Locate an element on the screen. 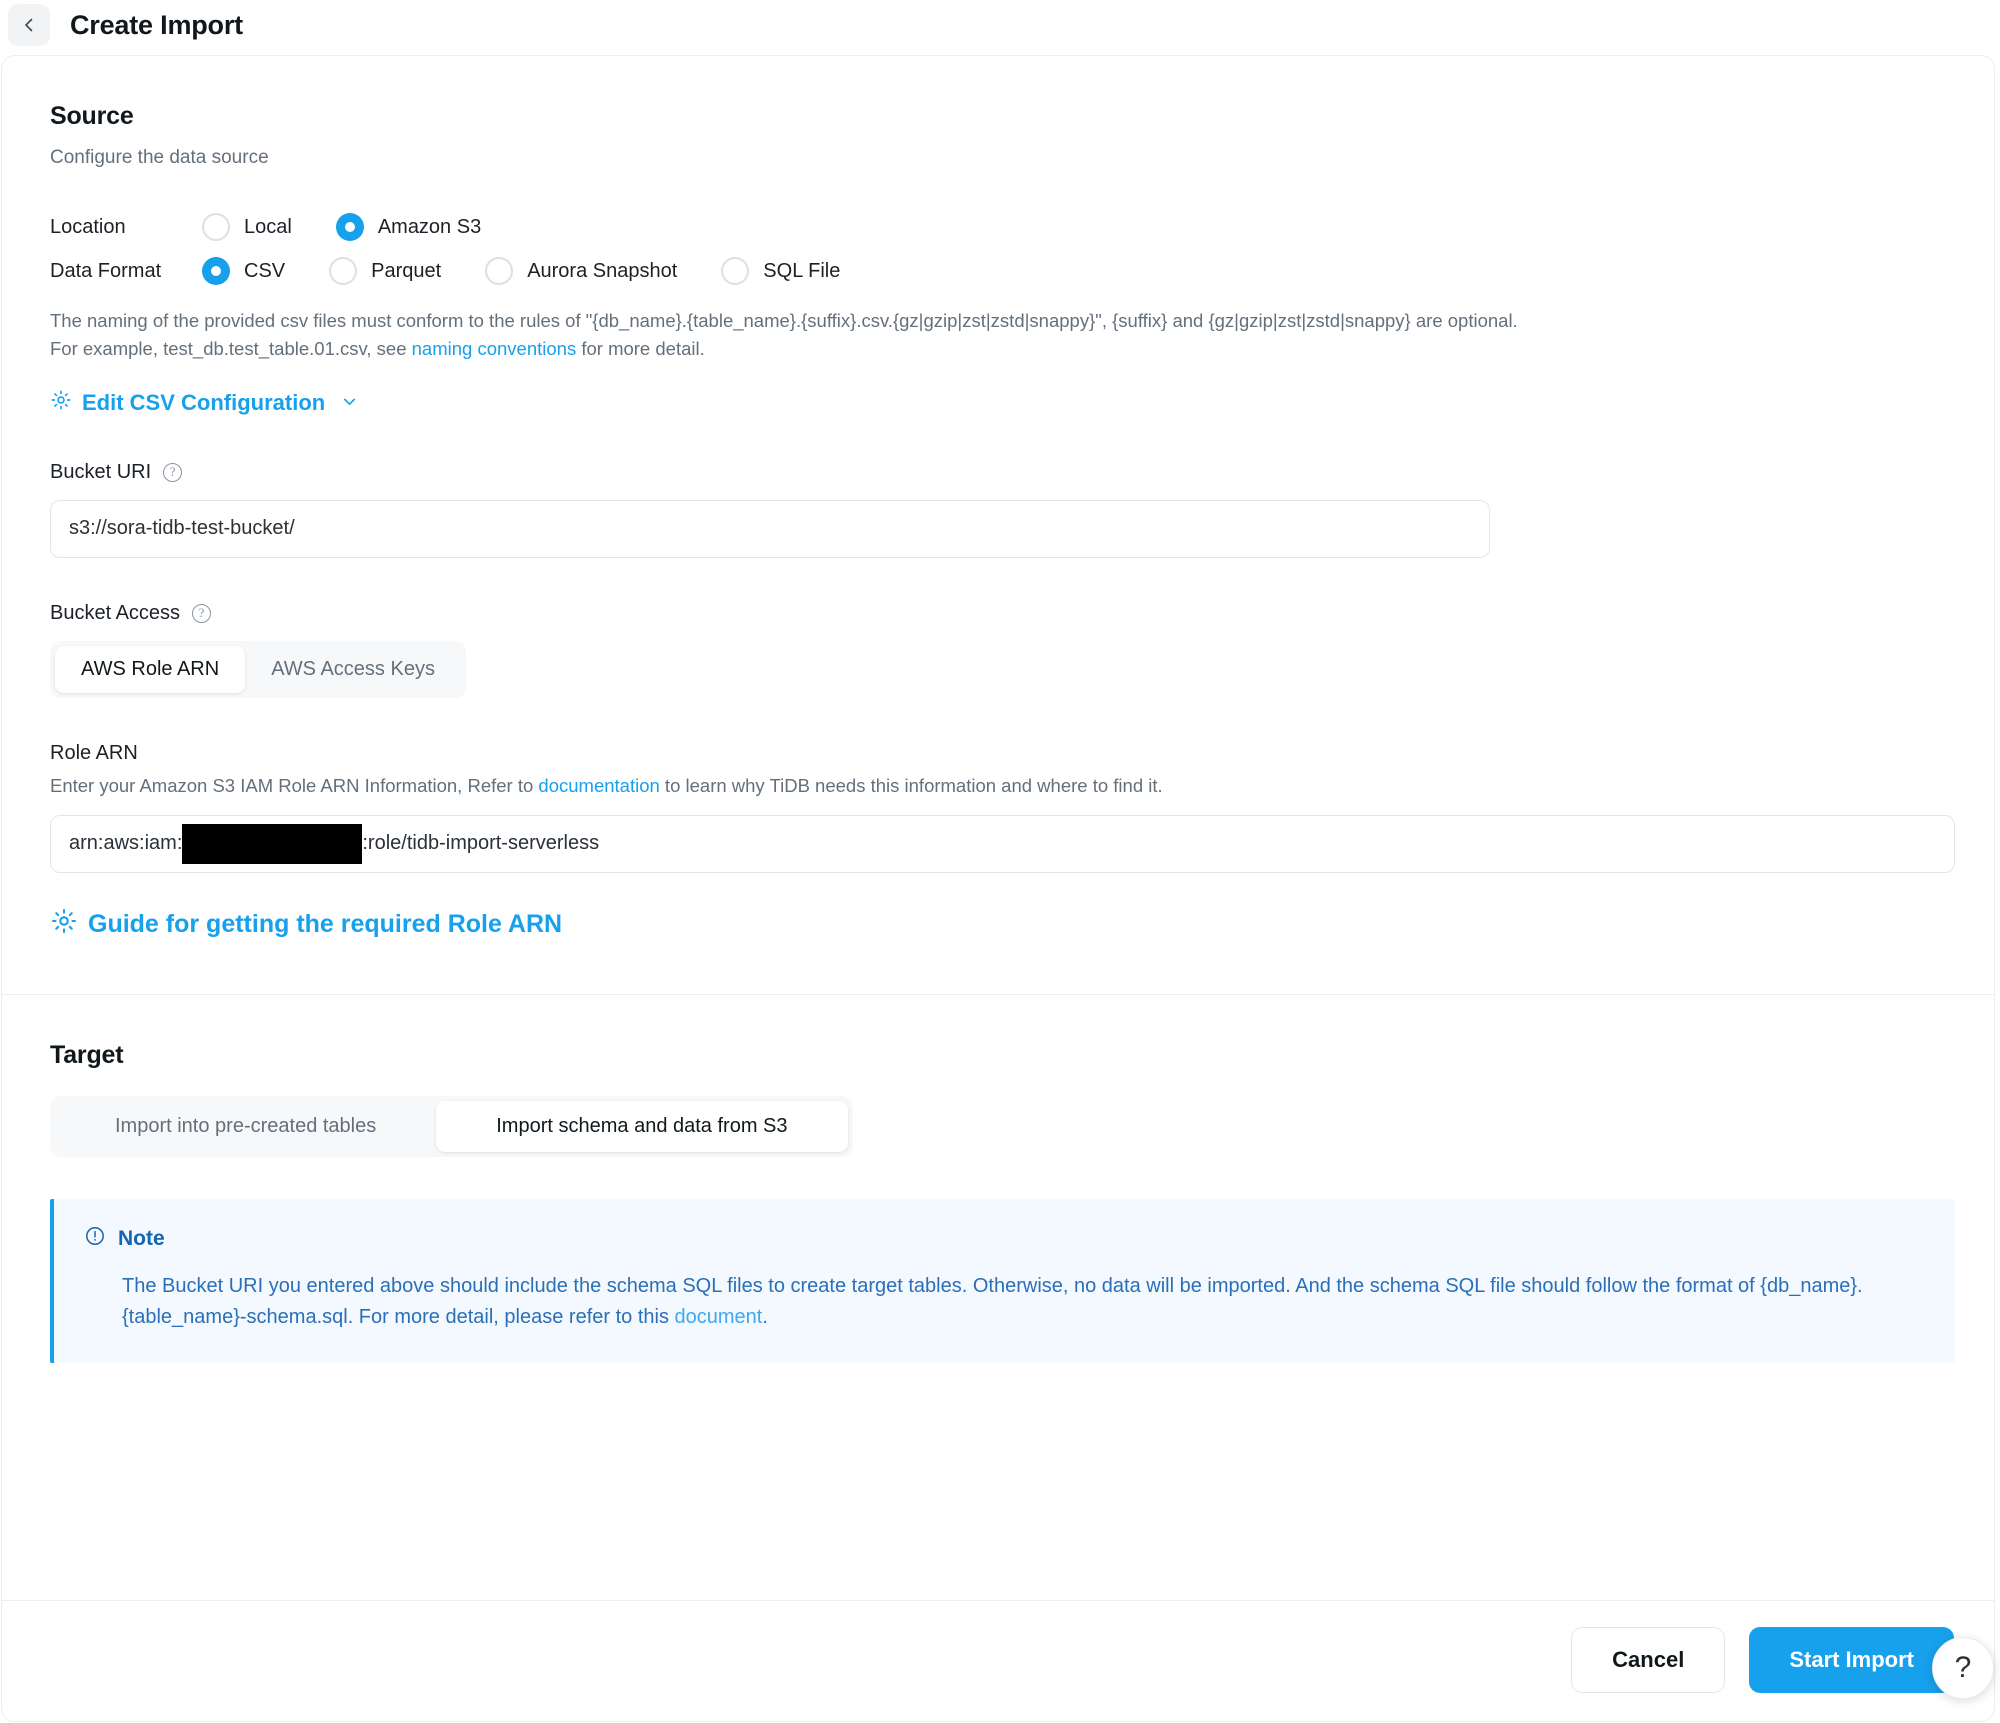 This screenshot has height=1723, width=2000. radio-format-sql-file: SQL File is located at coordinates (780, 271).